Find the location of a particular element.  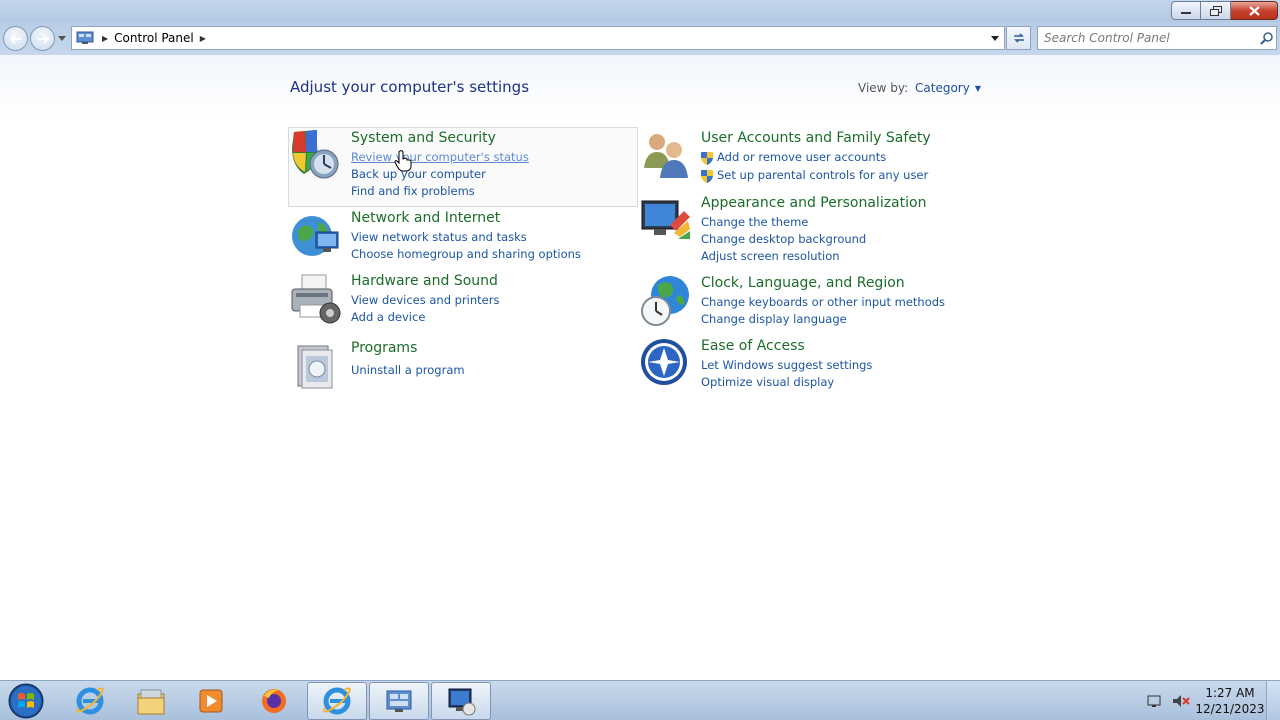

refresh-button is located at coordinates (1018, 38).